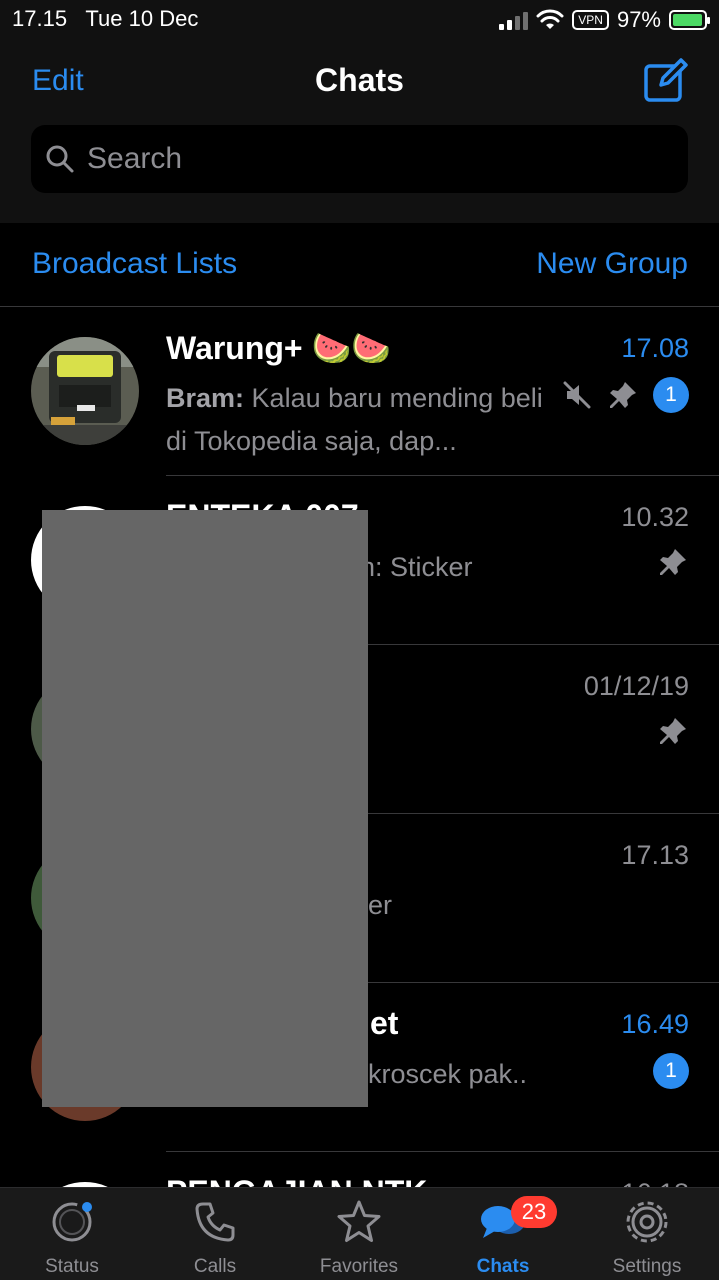  I want to click on chat-time: 10.32, so click(655, 517).